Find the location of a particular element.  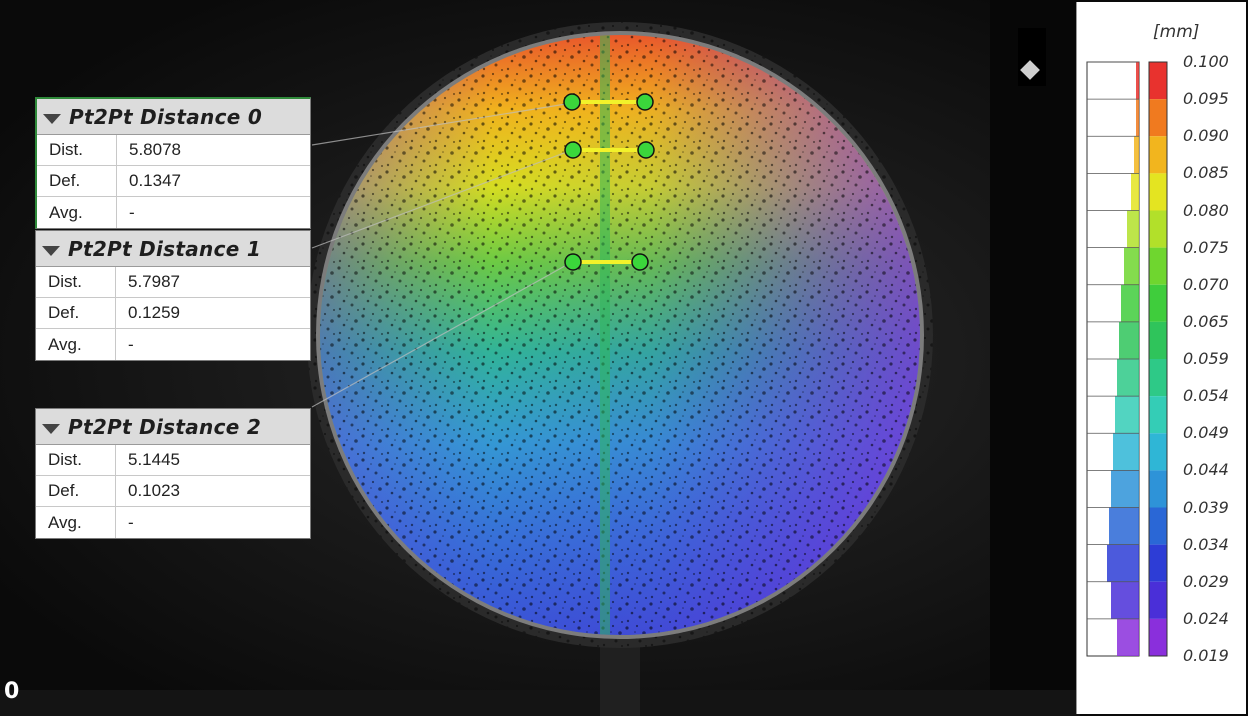

legend-tick-label: 0.049 is located at coordinates (1206, 433).